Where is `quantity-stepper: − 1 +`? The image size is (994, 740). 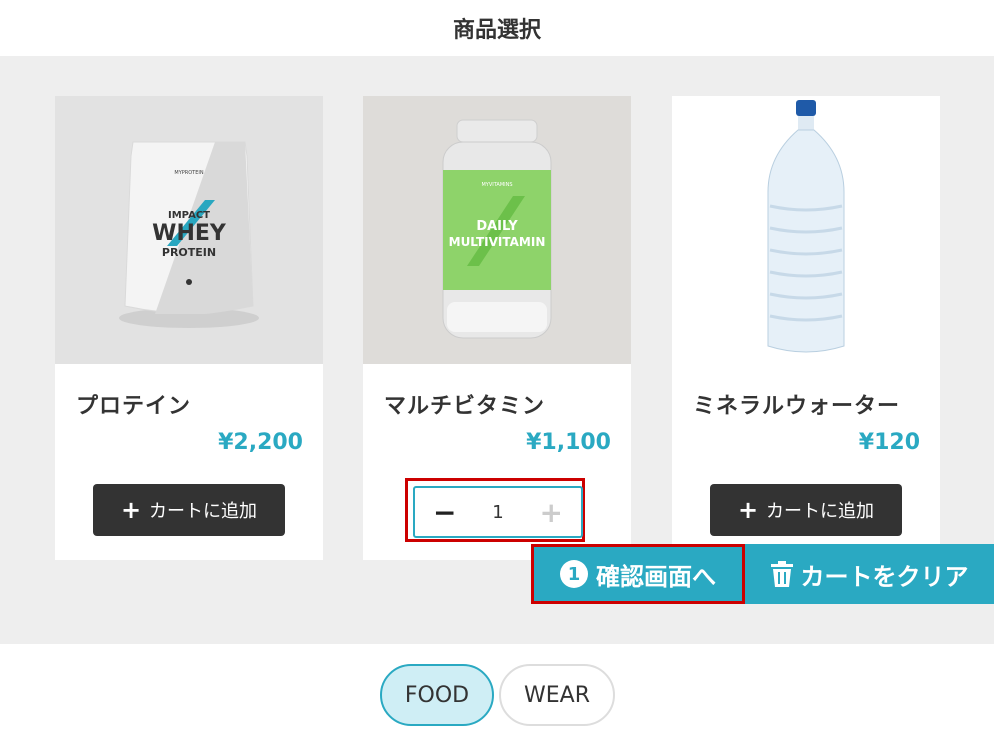 quantity-stepper: − 1 + is located at coordinates (498, 512).